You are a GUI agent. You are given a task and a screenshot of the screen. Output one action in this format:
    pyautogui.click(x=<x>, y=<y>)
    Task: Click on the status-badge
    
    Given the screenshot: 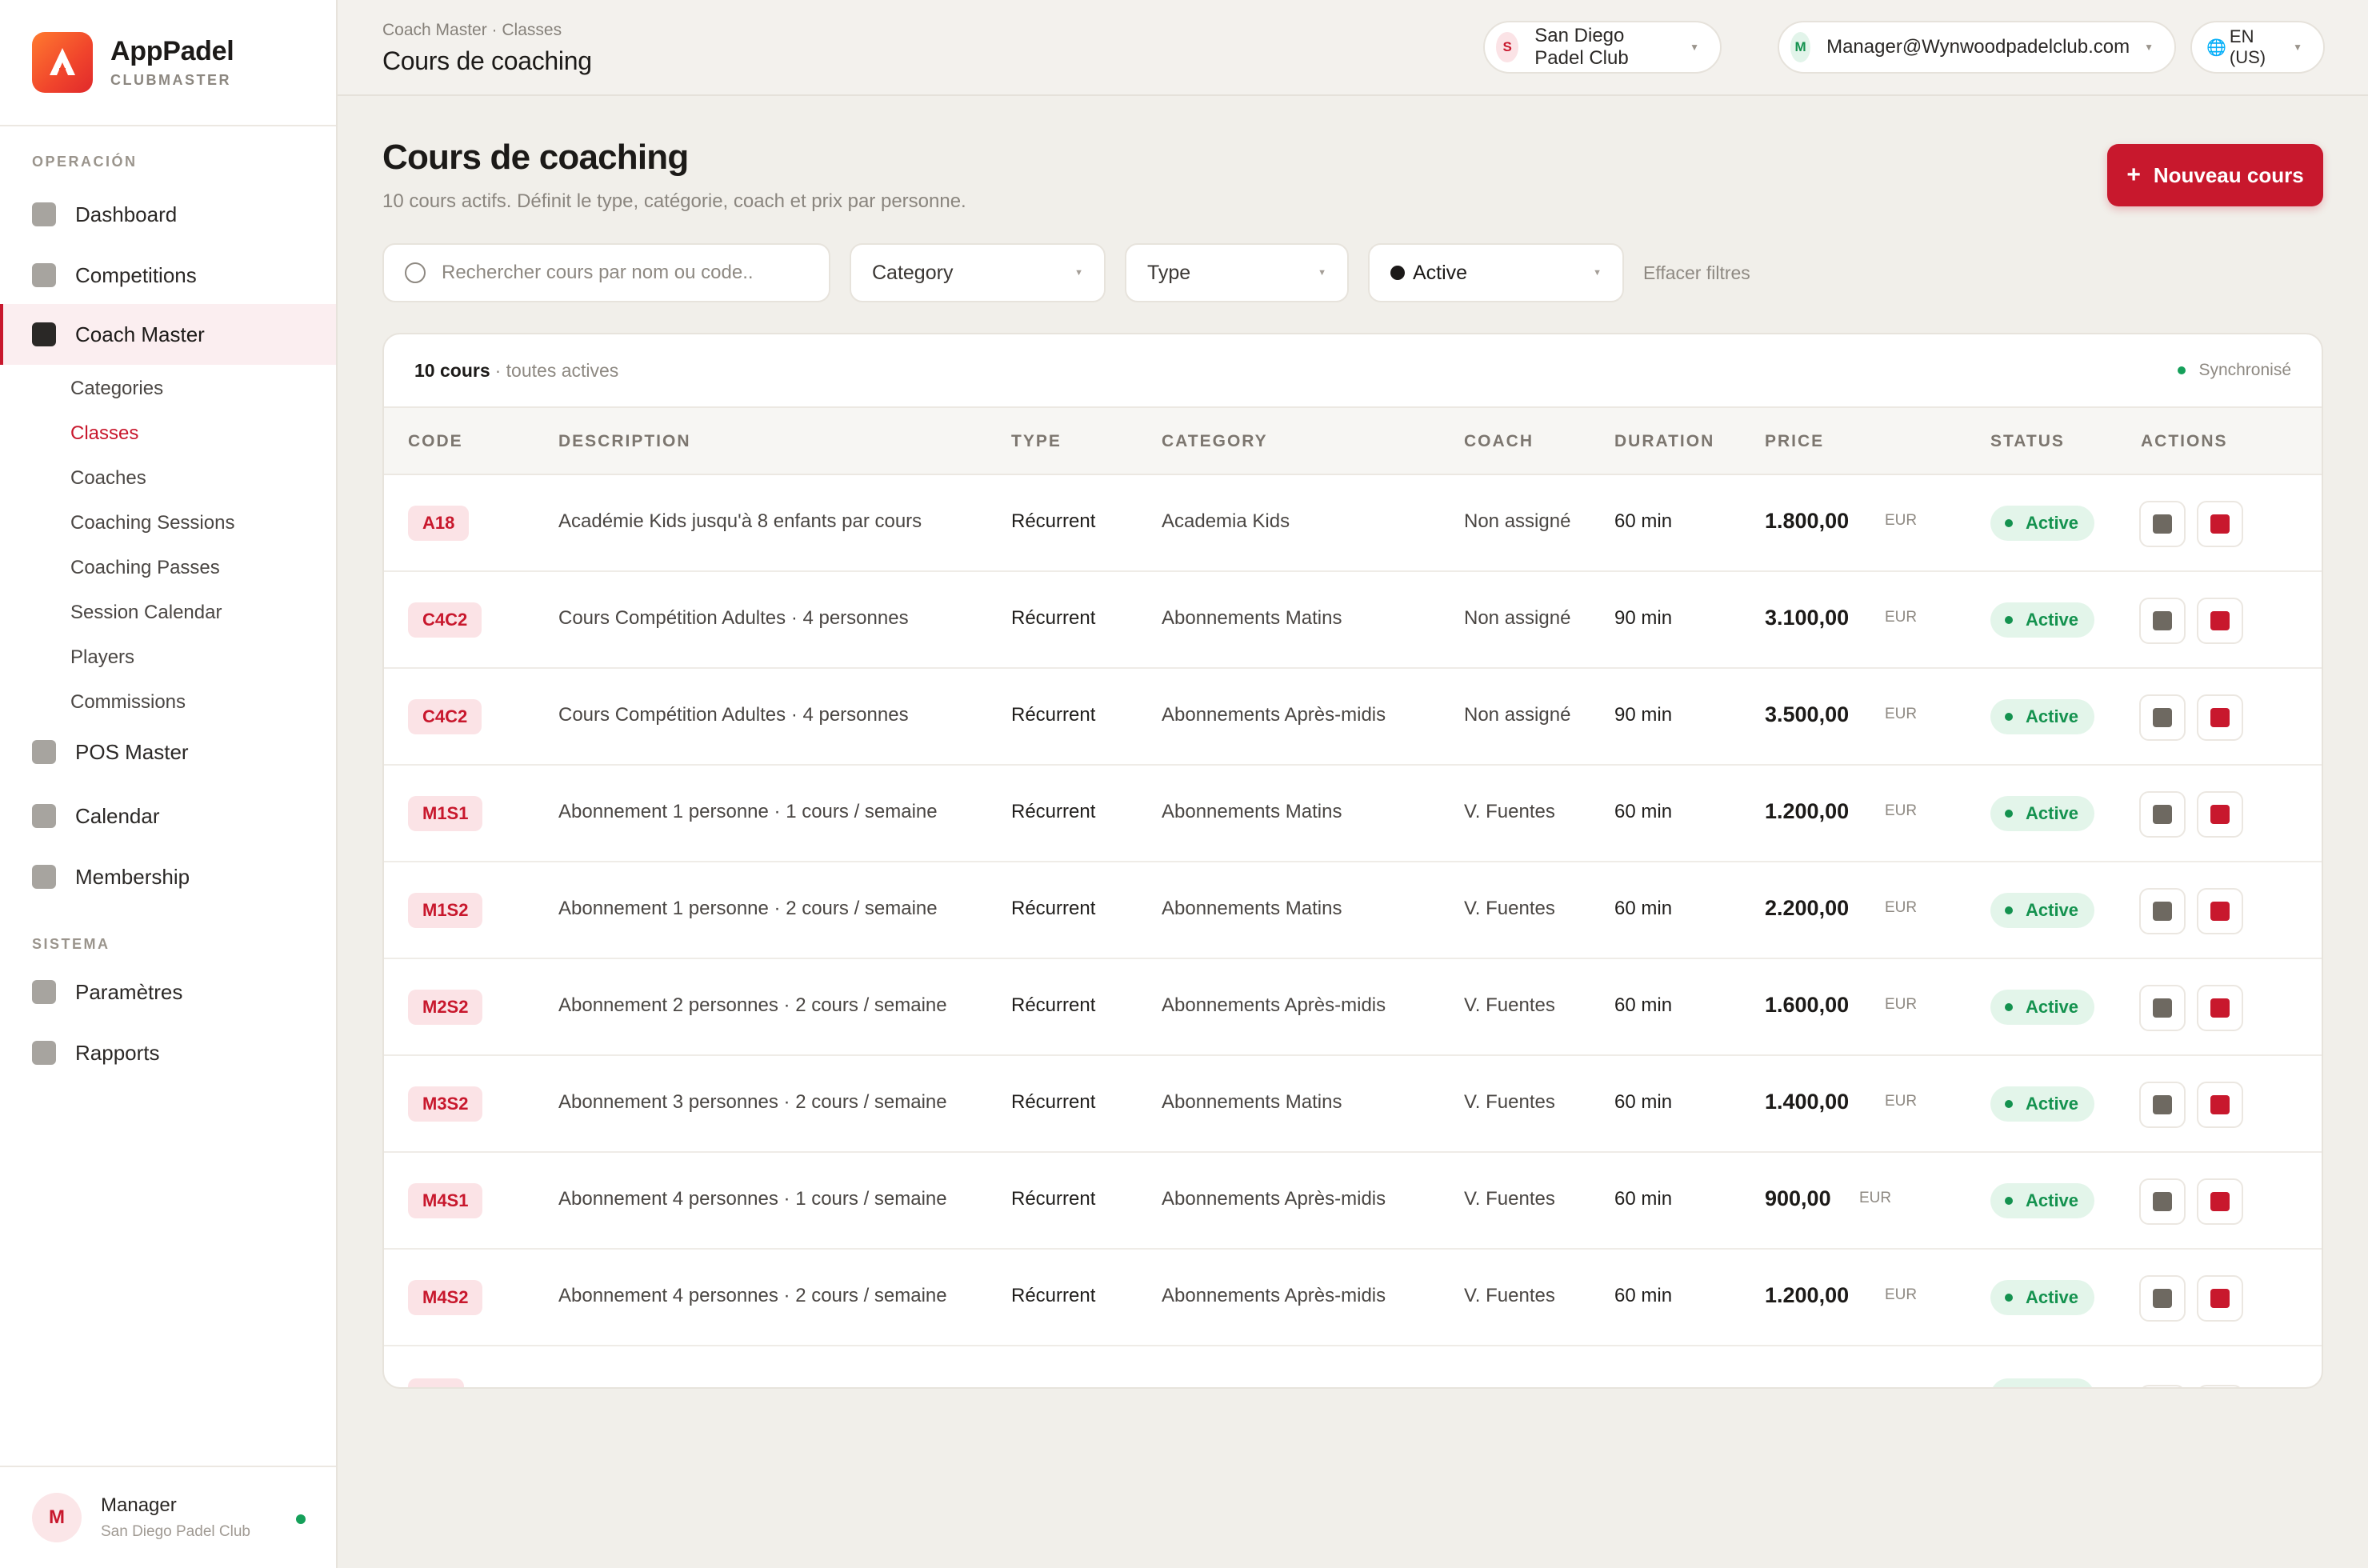 What is the action you would take?
    pyautogui.click(x=2042, y=1382)
    